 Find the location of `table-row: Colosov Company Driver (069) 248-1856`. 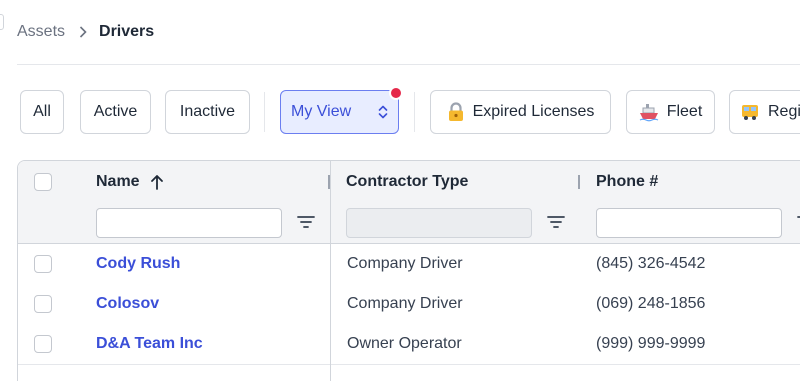

table-row: Colosov Company Driver (069) 248-1856 is located at coordinates (409, 304).